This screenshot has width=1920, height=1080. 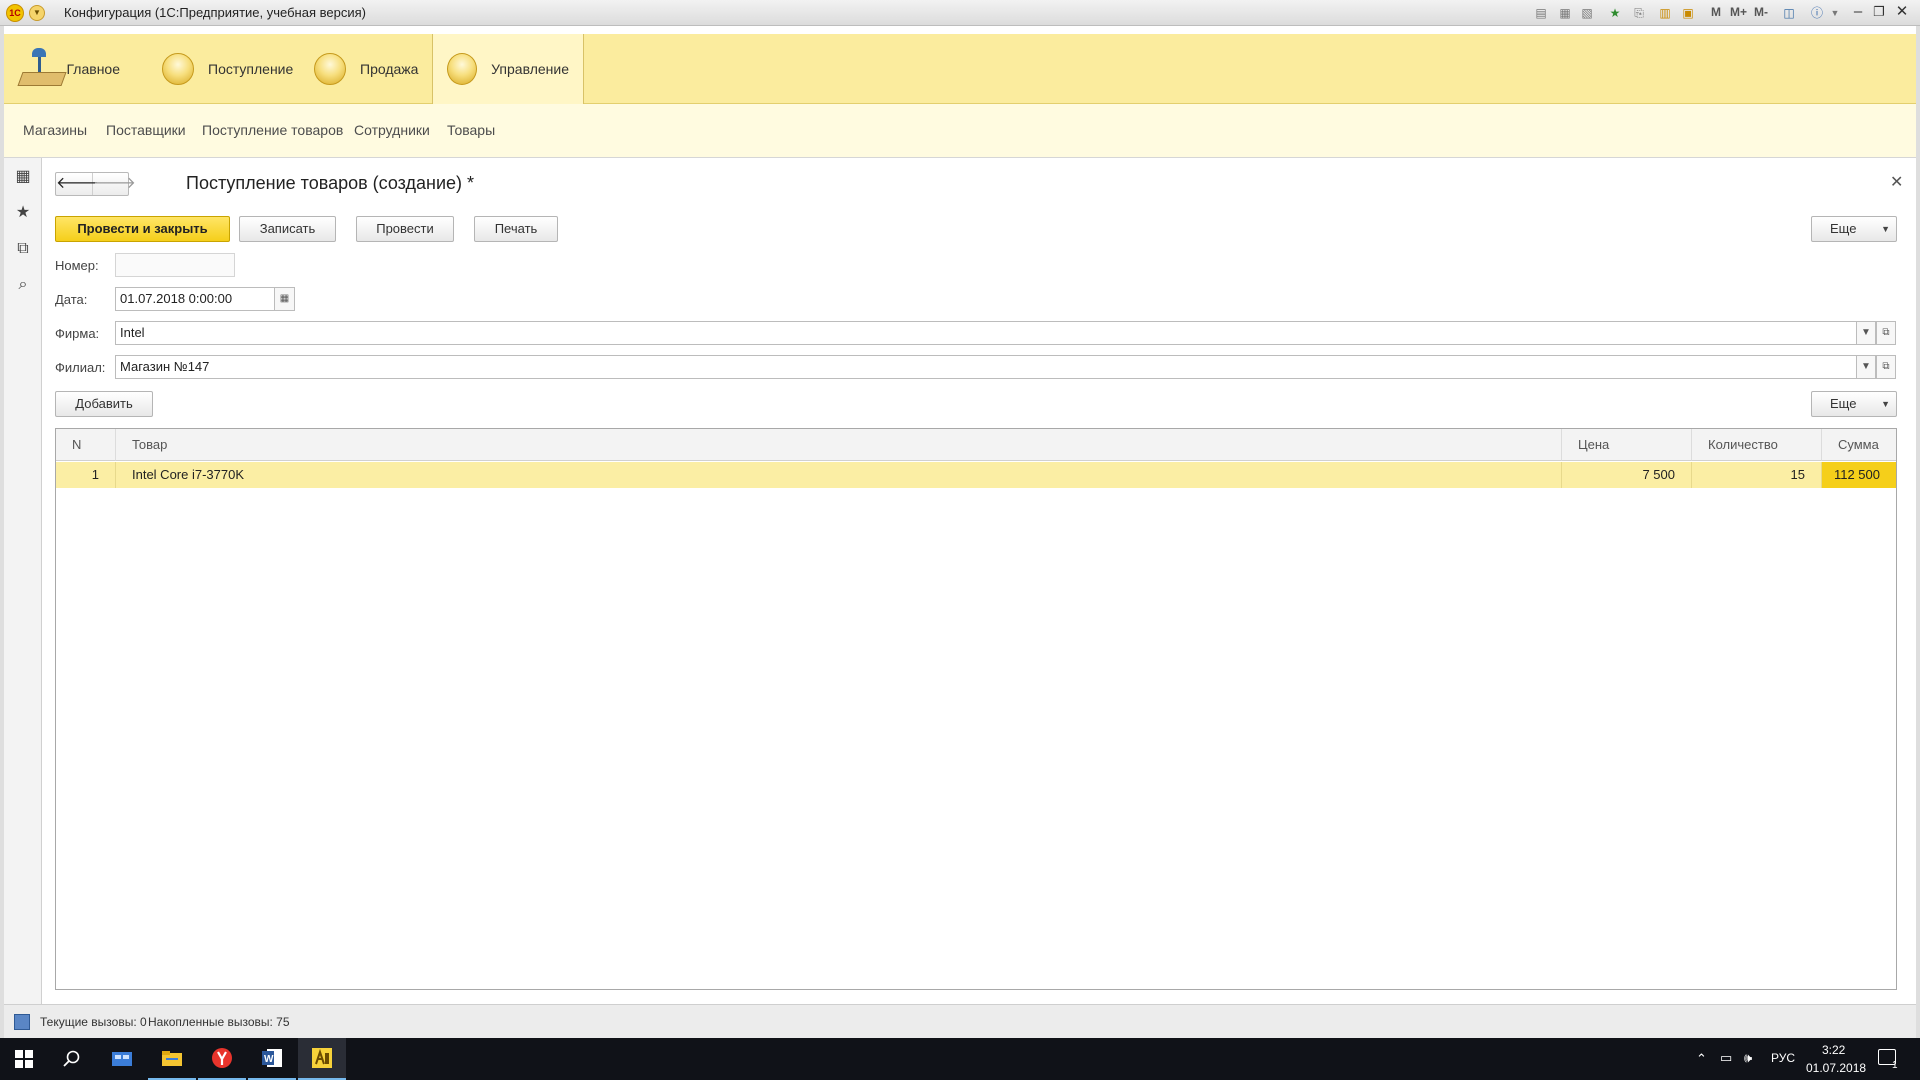 I want to click on section-sales: Продажа, so click(x=370, y=69).